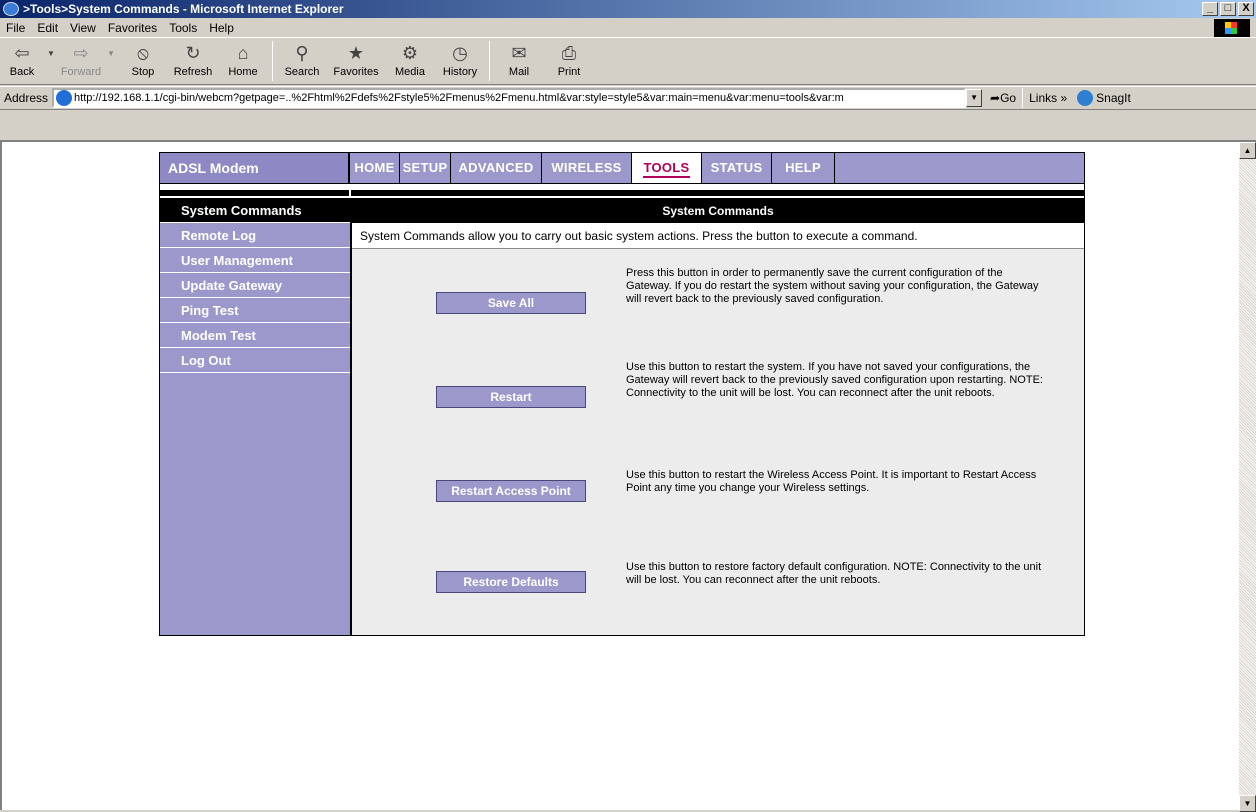  Describe the element at coordinates (511, 491) in the screenshot. I see `restart-access-point-button: Restart Access Point` at that location.